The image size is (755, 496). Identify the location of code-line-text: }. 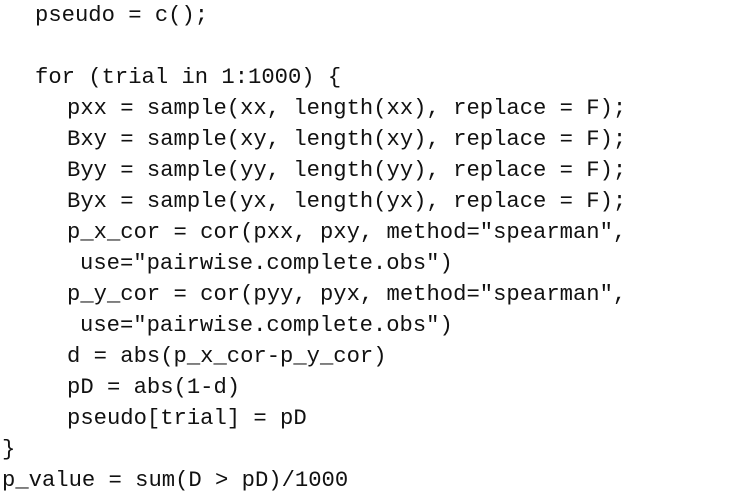
(9, 449).